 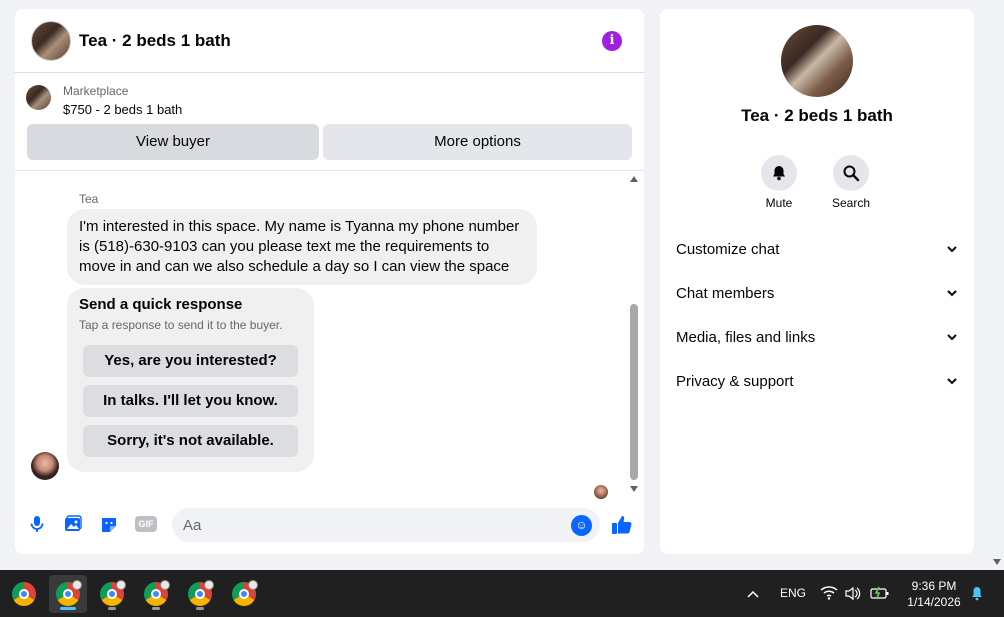 What do you see at coordinates (181, 325) in the screenshot?
I see `quick-response-subtitle: Tap a response to send it to the buyer.` at bounding box center [181, 325].